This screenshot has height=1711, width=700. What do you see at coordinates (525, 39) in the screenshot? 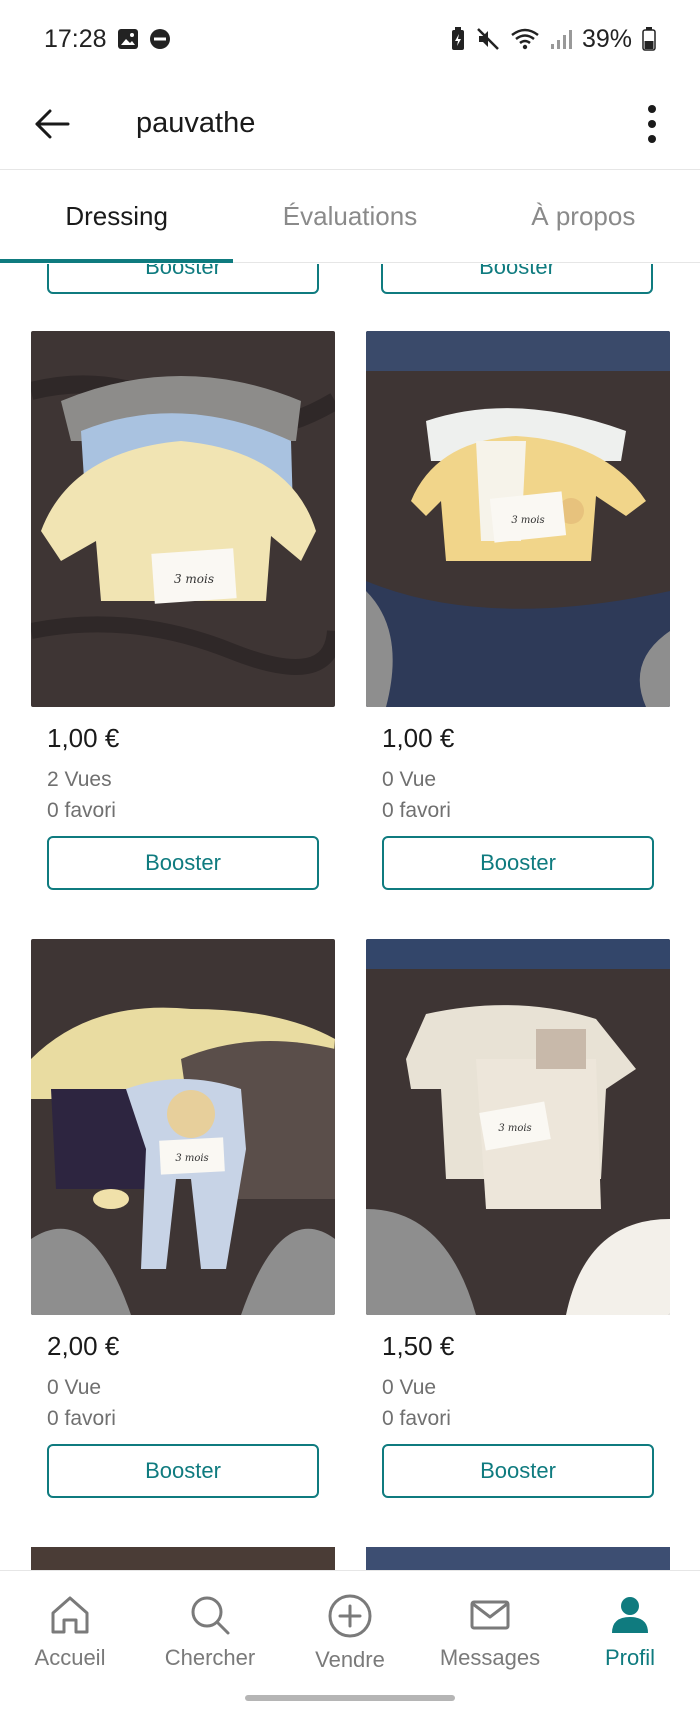
I see `wifi-icon` at bounding box center [525, 39].